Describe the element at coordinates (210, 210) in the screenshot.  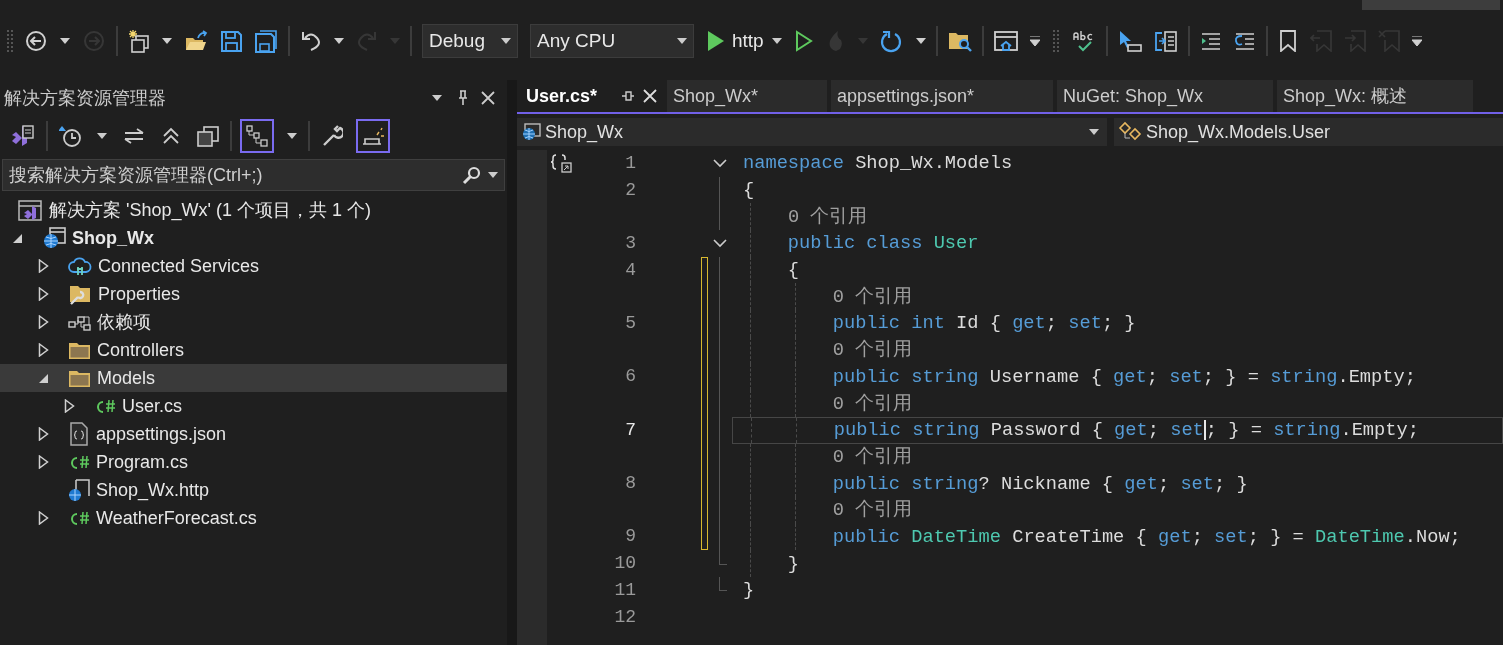
I see `tree-item-label: 解决方案 'Shop_Wx' (1 个项目，共 1 个)` at that location.